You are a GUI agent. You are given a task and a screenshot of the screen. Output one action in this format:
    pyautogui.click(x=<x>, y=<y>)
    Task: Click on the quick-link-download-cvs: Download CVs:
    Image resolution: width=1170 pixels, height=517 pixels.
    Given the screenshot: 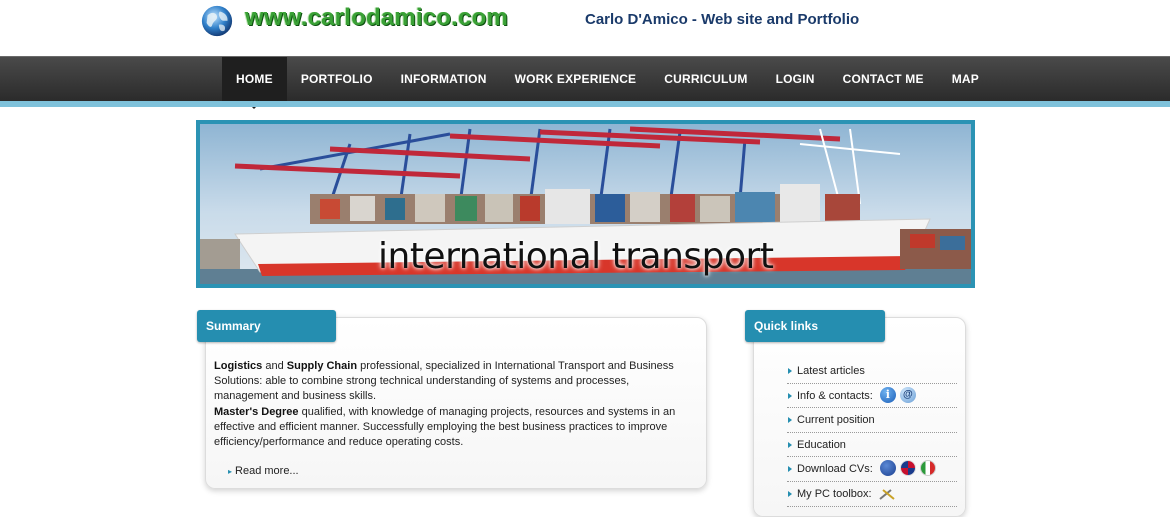 What is the action you would take?
    pyautogui.click(x=872, y=469)
    